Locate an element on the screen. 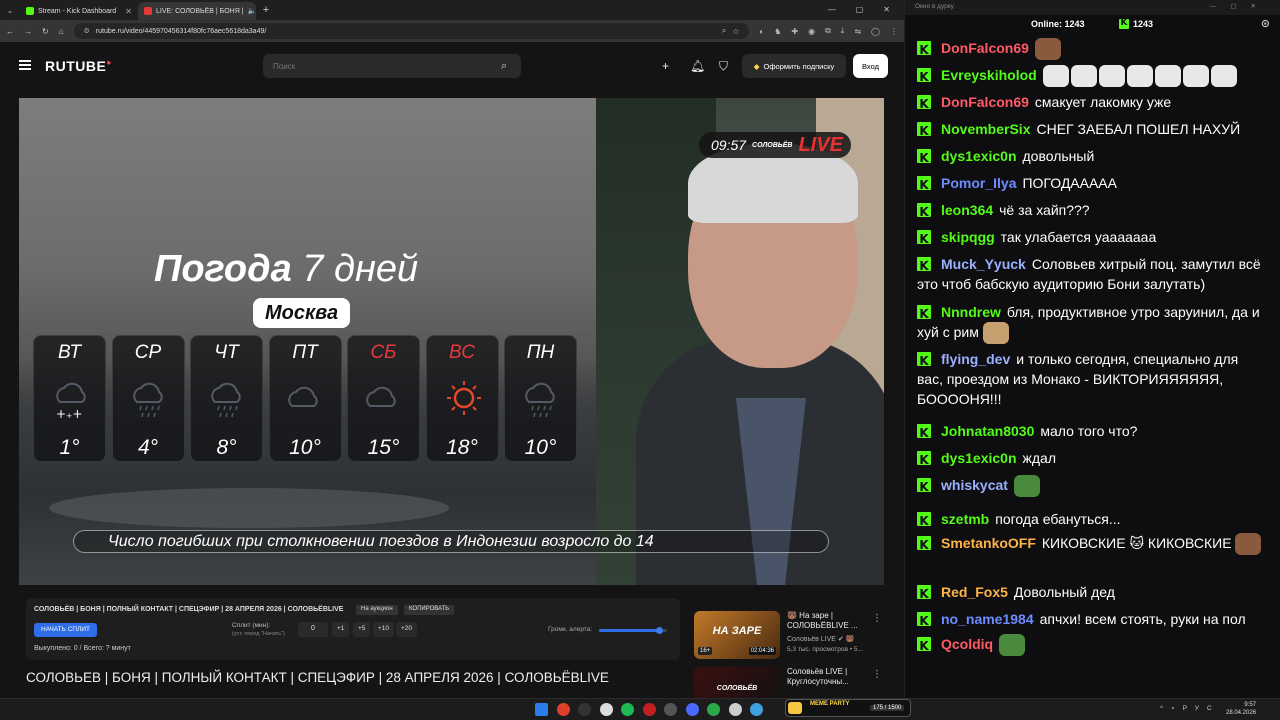  hamburger-menu-icon is located at coordinates (25, 65).